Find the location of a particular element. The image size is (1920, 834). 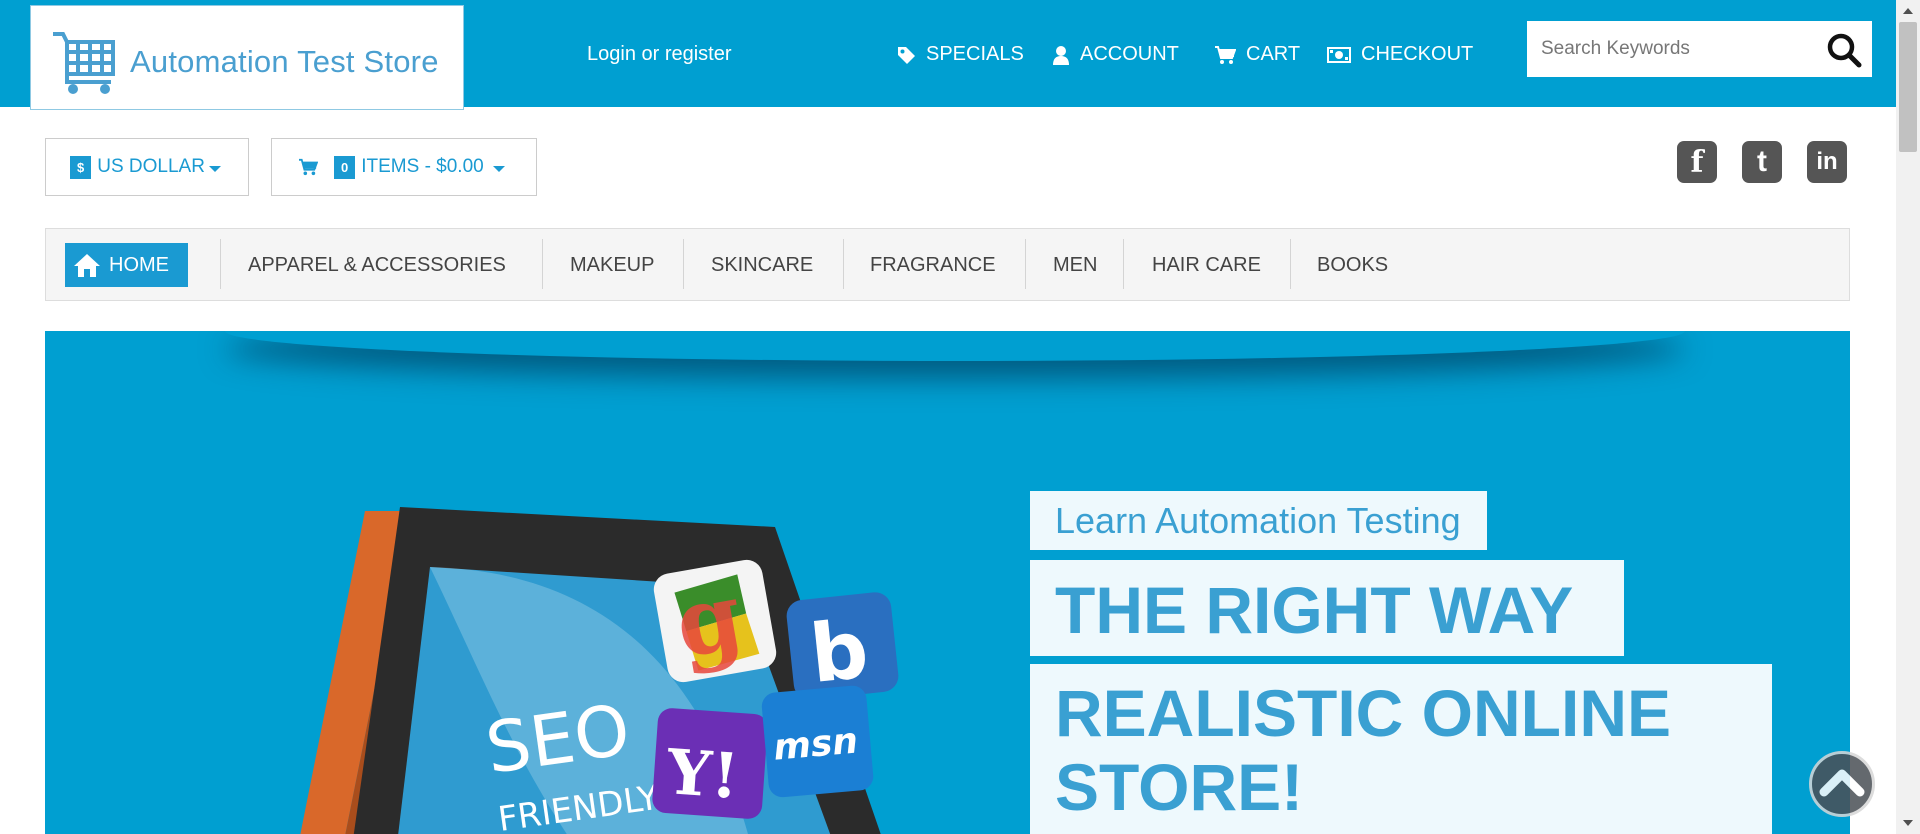

msn-badge-text: msn is located at coordinates (816, 745).